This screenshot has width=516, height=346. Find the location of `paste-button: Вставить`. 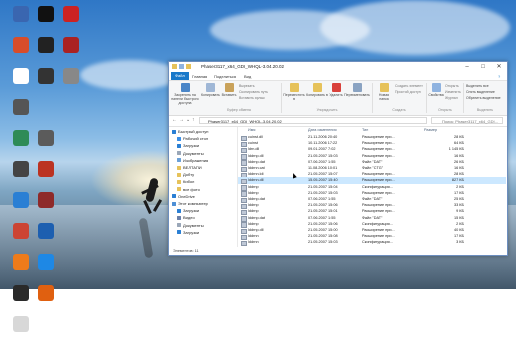

paste-button: Вставить is located at coordinates (229, 90).